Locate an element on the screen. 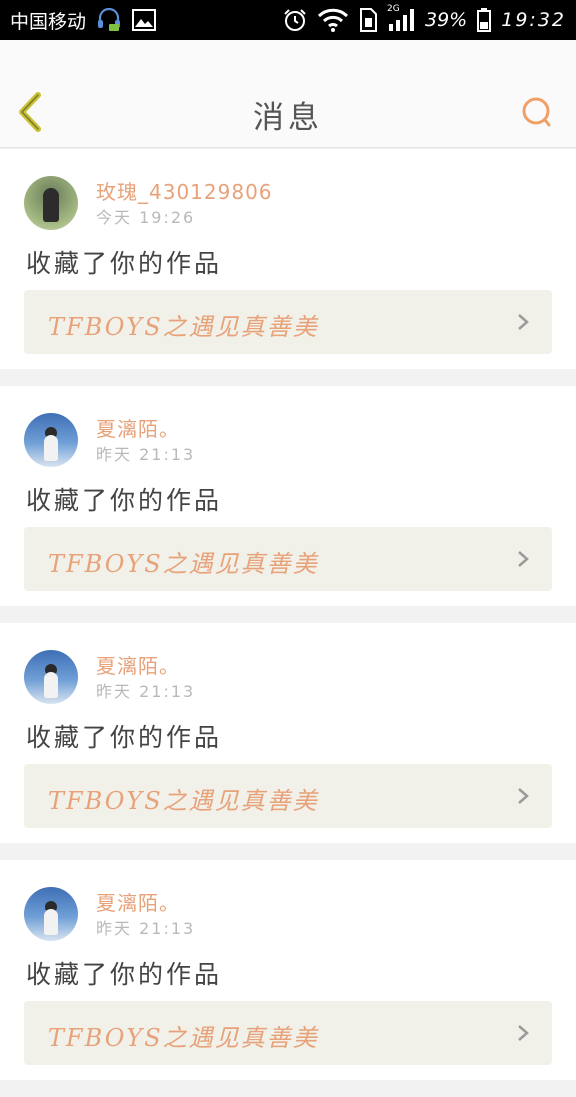 This screenshot has height=1097, width=576. username: 玫瑰_430129806 is located at coordinates (184, 190).